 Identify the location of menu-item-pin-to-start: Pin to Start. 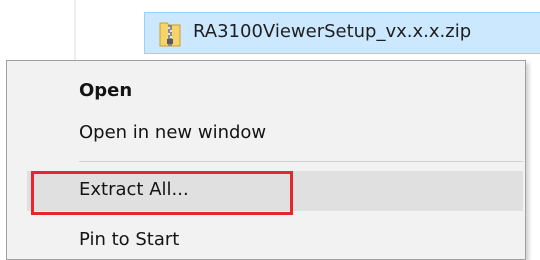
(266, 236).